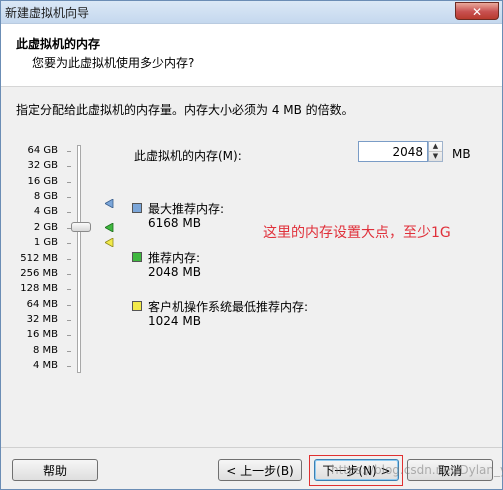 The image size is (503, 490). Describe the element at coordinates (79, 259) in the screenshot. I see `memory-slider-track` at that location.